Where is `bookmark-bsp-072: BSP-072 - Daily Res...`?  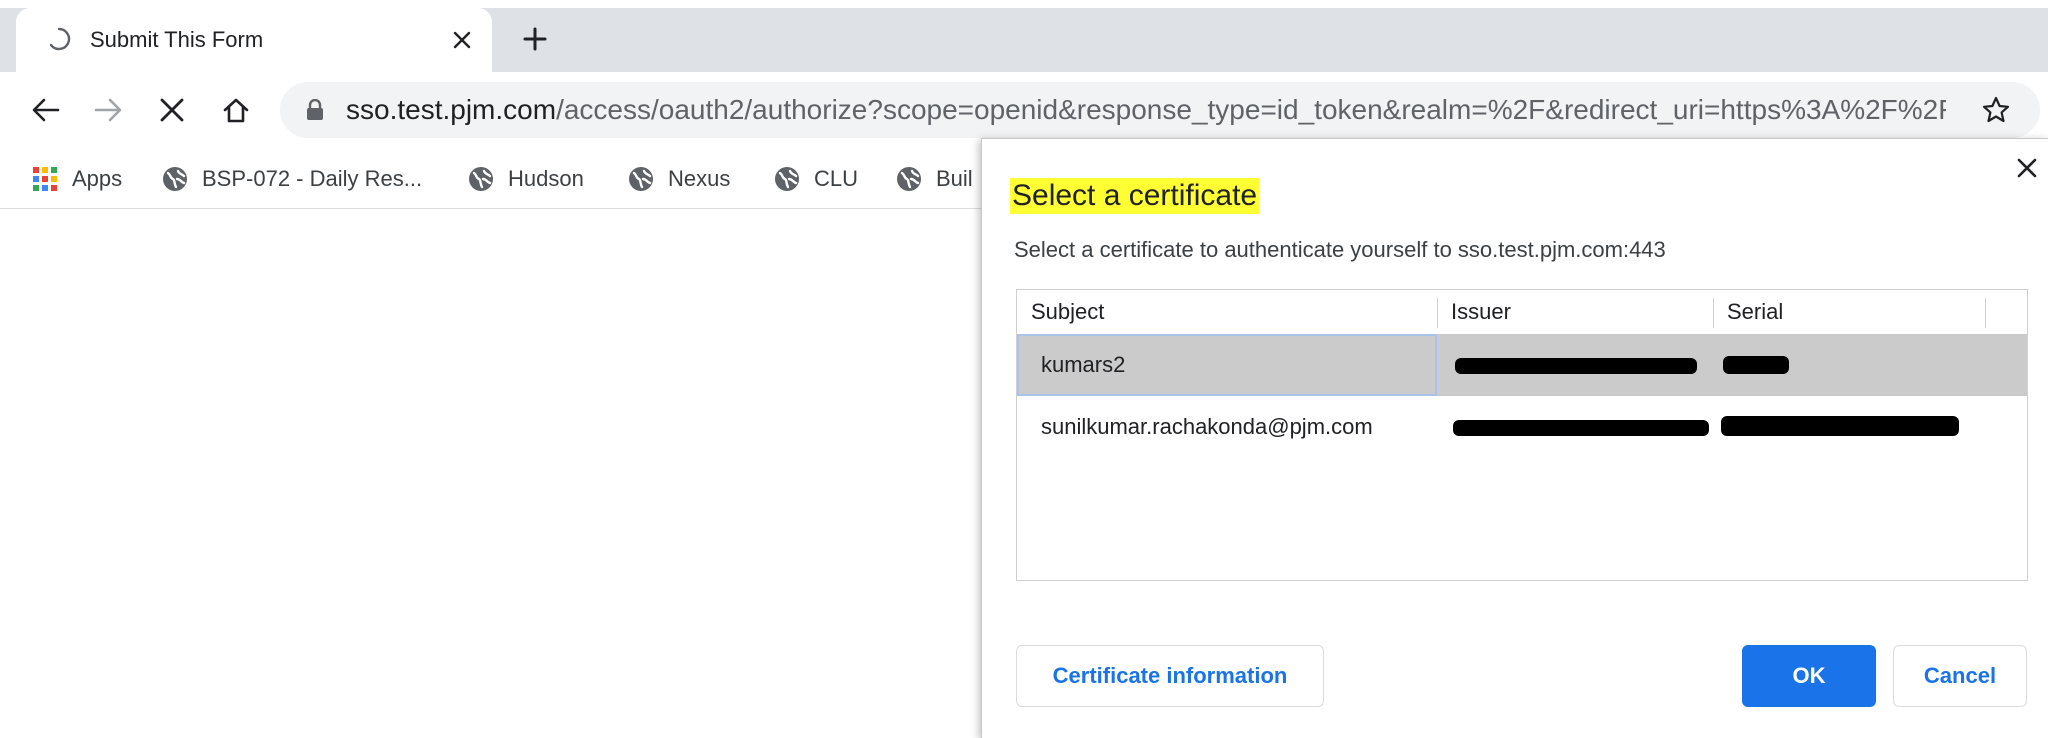 bookmark-bsp-072: BSP-072 - Daily Res... is located at coordinates (292, 179).